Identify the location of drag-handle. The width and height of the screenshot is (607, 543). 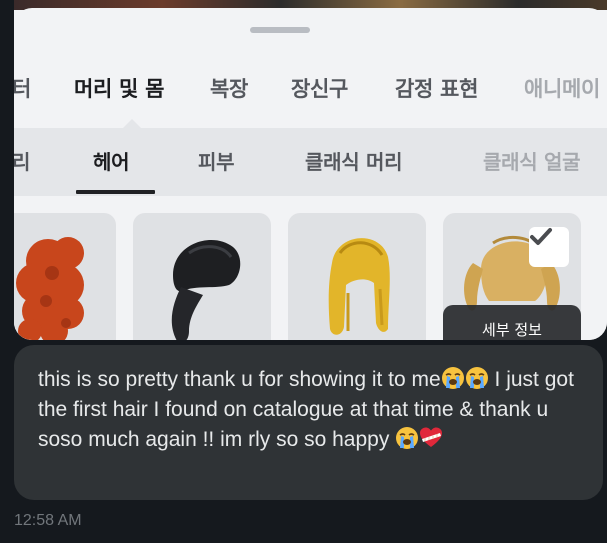
(280, 30).